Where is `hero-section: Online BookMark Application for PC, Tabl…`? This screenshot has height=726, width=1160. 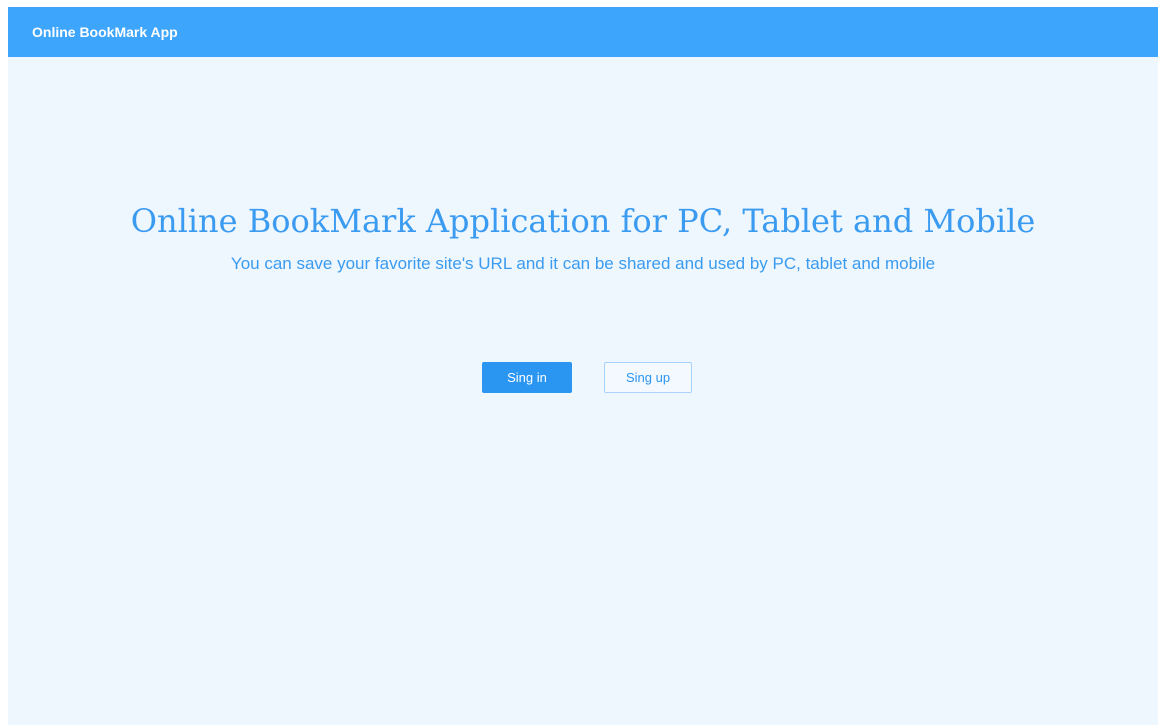
hero-section: Online BookMark Application for PC, Tabl… is located at coordinates (583, 237).